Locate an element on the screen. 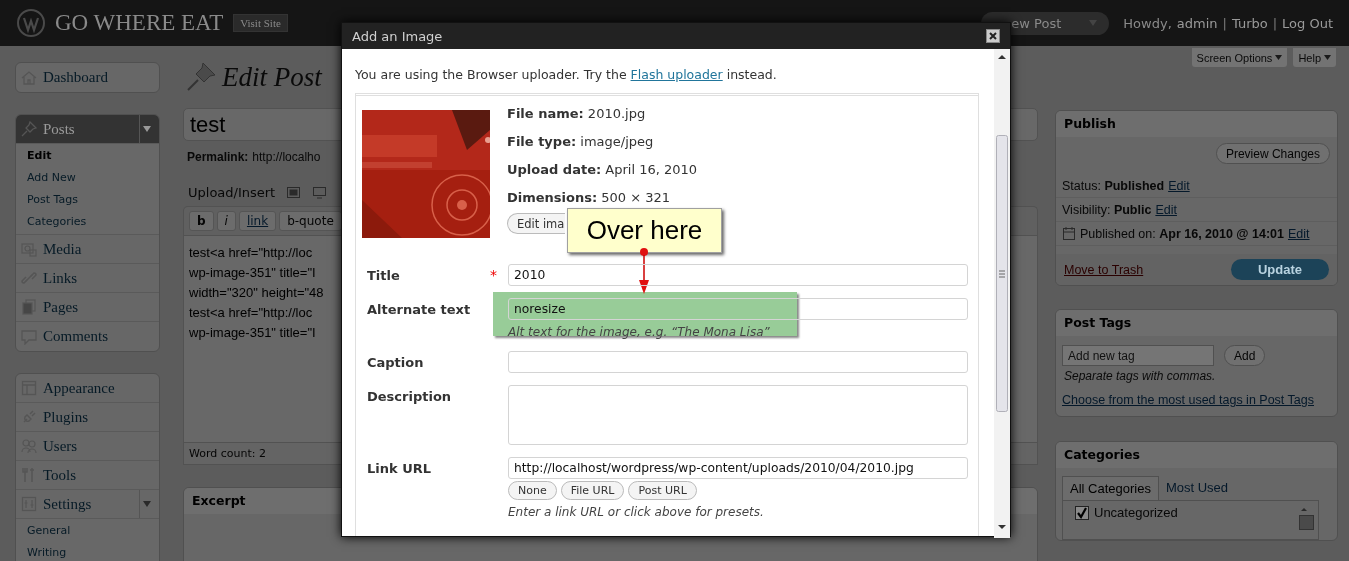 The width and height of the screenshot is (1349, 561). field-label: Alternate text is located at coordinates (419, 309).